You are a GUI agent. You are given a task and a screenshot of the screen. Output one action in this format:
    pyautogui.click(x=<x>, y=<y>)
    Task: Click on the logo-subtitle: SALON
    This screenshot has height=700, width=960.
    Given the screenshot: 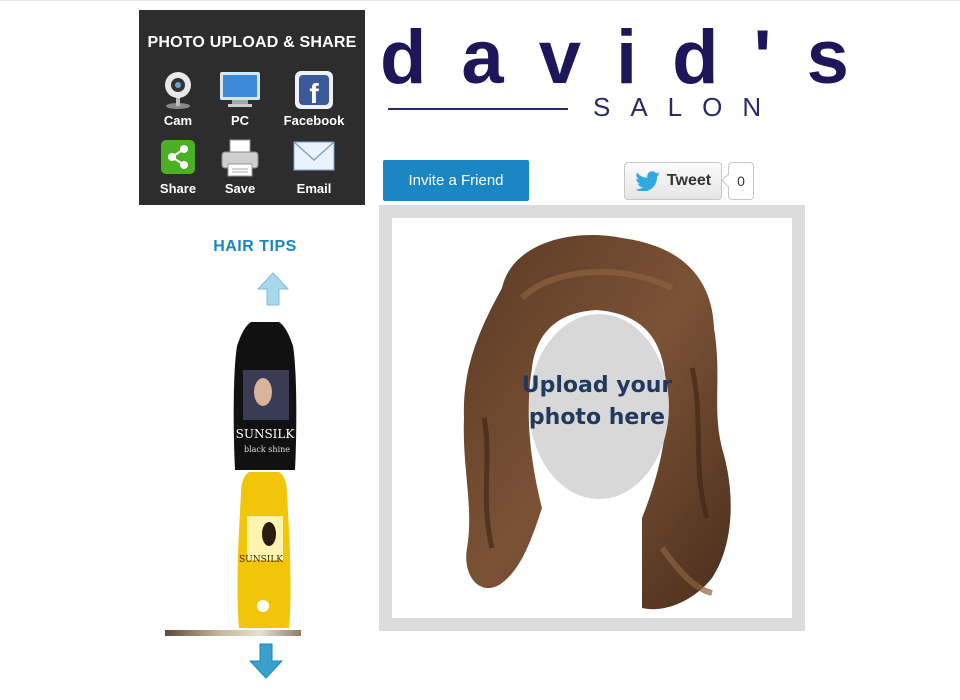 What is the action you would take?
    pyautogui.click(x=687, y=107)
    